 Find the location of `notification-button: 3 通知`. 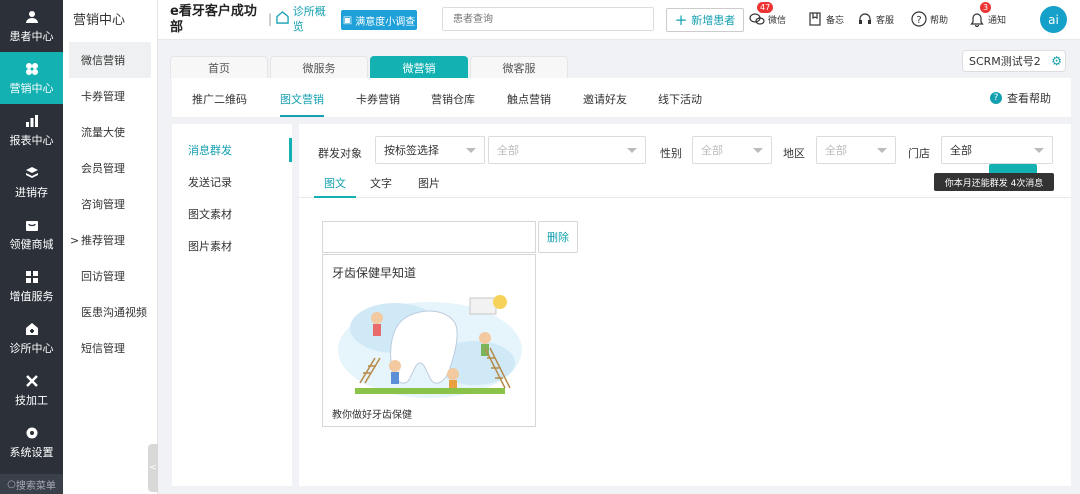

notification-button: 3 通知 is located at coordinates (987, 15).